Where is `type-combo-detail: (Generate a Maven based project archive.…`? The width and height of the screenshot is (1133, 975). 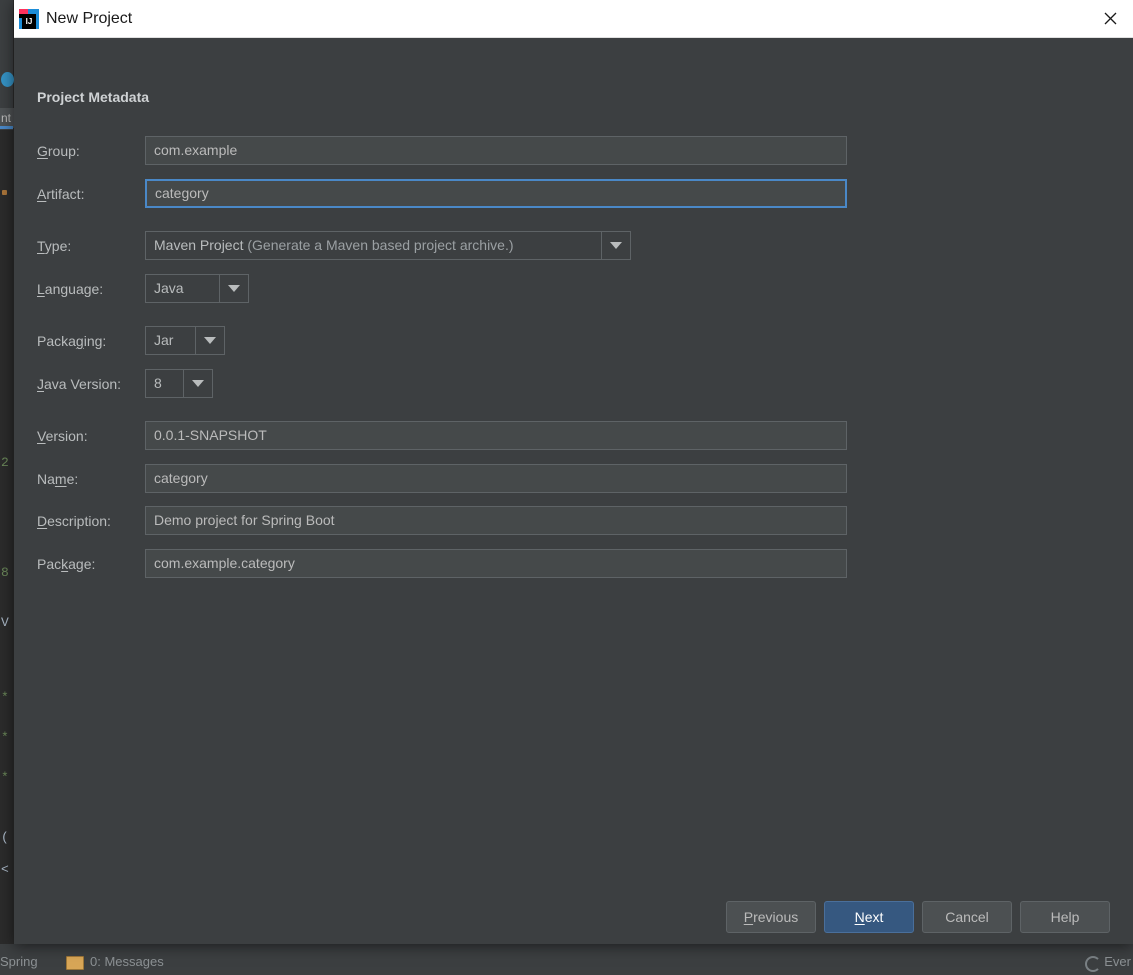 type-combo-detail: (Generate a Maven based project archive.… is located at coordinates (378, 245).